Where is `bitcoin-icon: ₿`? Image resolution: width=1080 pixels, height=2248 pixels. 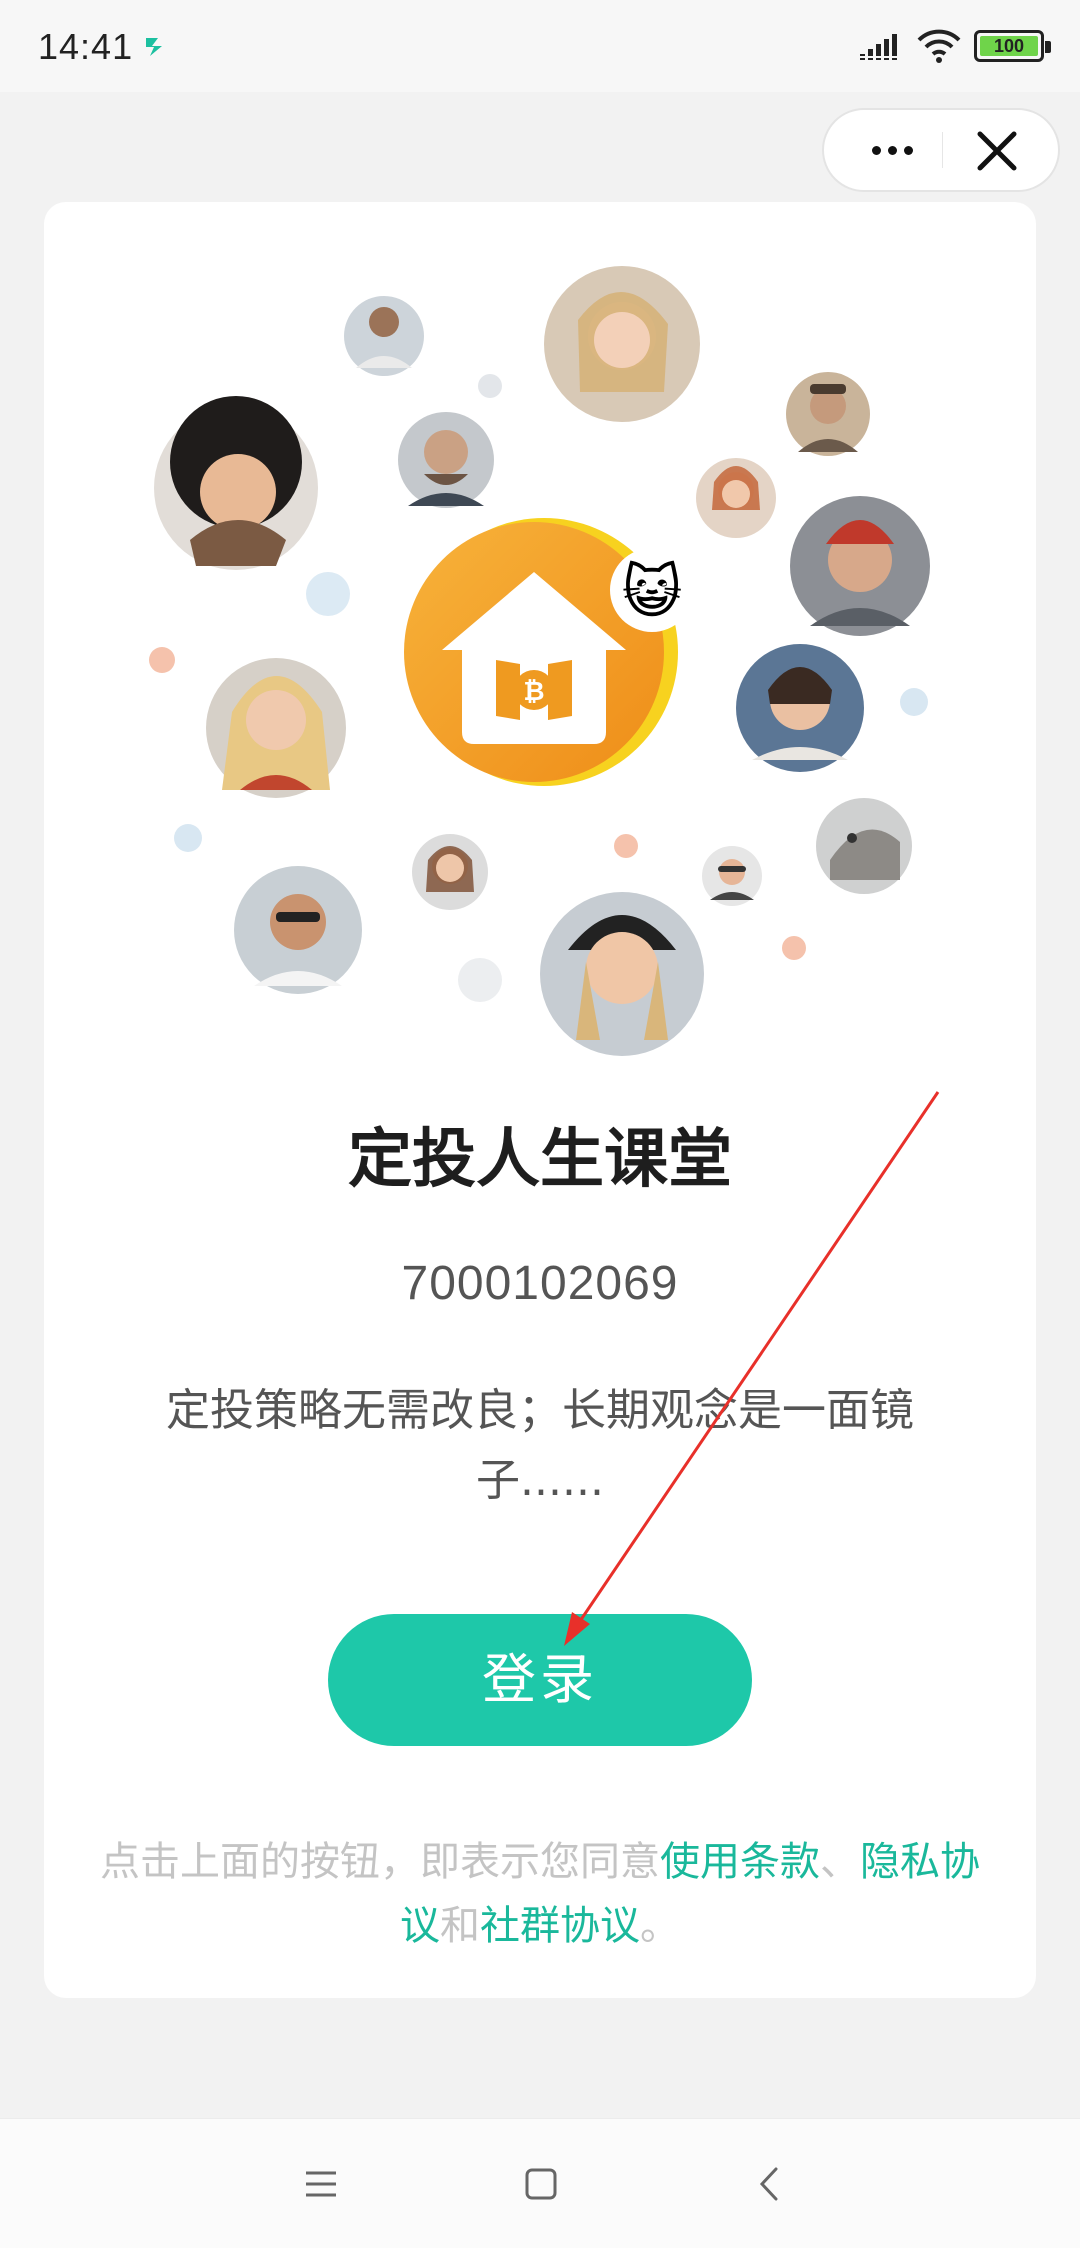 bitcoin-icon: ₿ is located at coordinates (533, 692).